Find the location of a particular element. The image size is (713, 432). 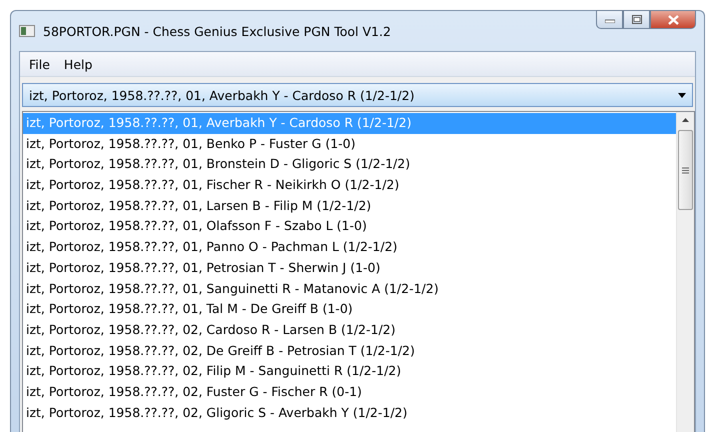

game-list-item: izt, Portoroz, 1958.??.??, 02, Fuster G - Fischer R (0-1) is located at coordinates (349, 392).